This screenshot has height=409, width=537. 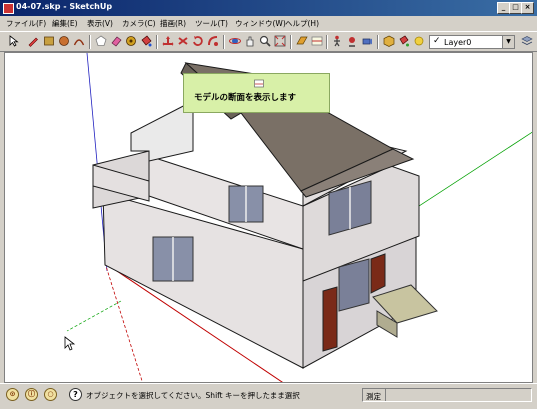 What do you see at coordinates (139, 23) in the screenshot?
I see `menu-camera: カメラ(C)` at bounding box center [139, 23].